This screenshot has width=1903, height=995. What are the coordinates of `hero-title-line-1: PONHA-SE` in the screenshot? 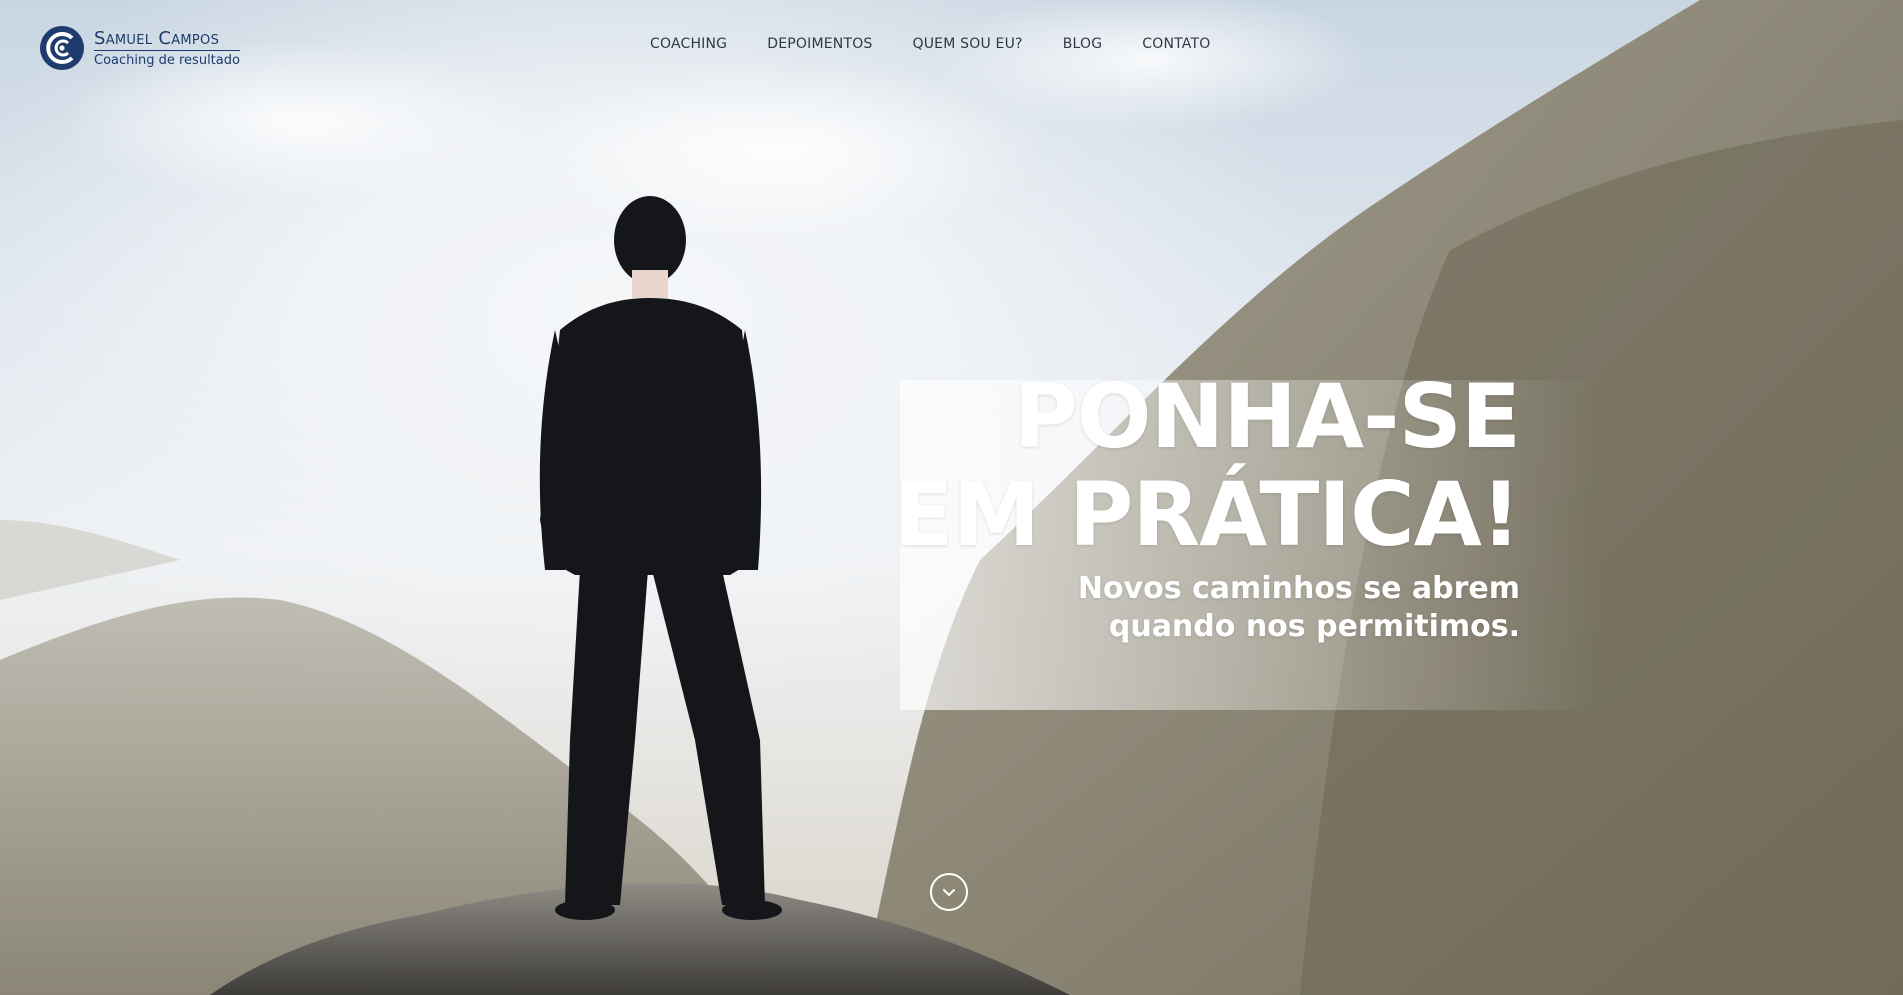 It's located at (1267, 416).